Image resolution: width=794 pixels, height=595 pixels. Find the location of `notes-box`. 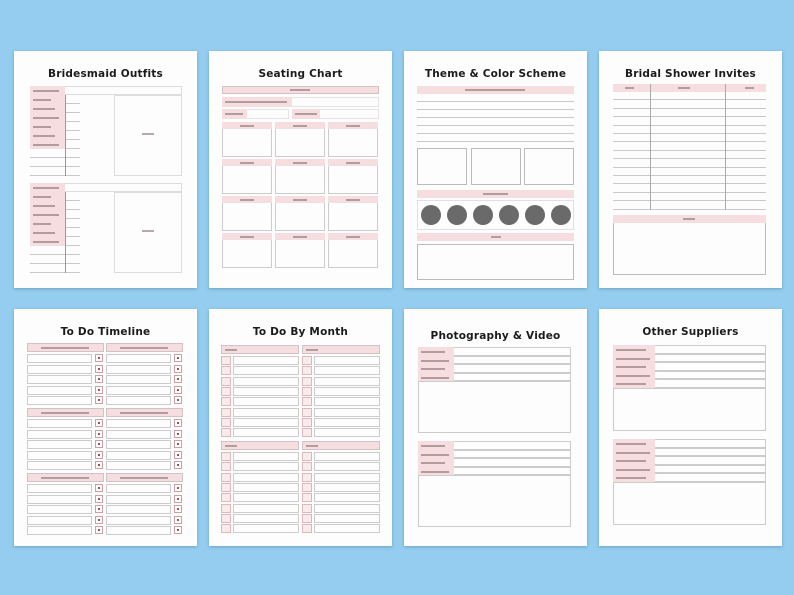

notes-box is located at coordinates (689, 245).